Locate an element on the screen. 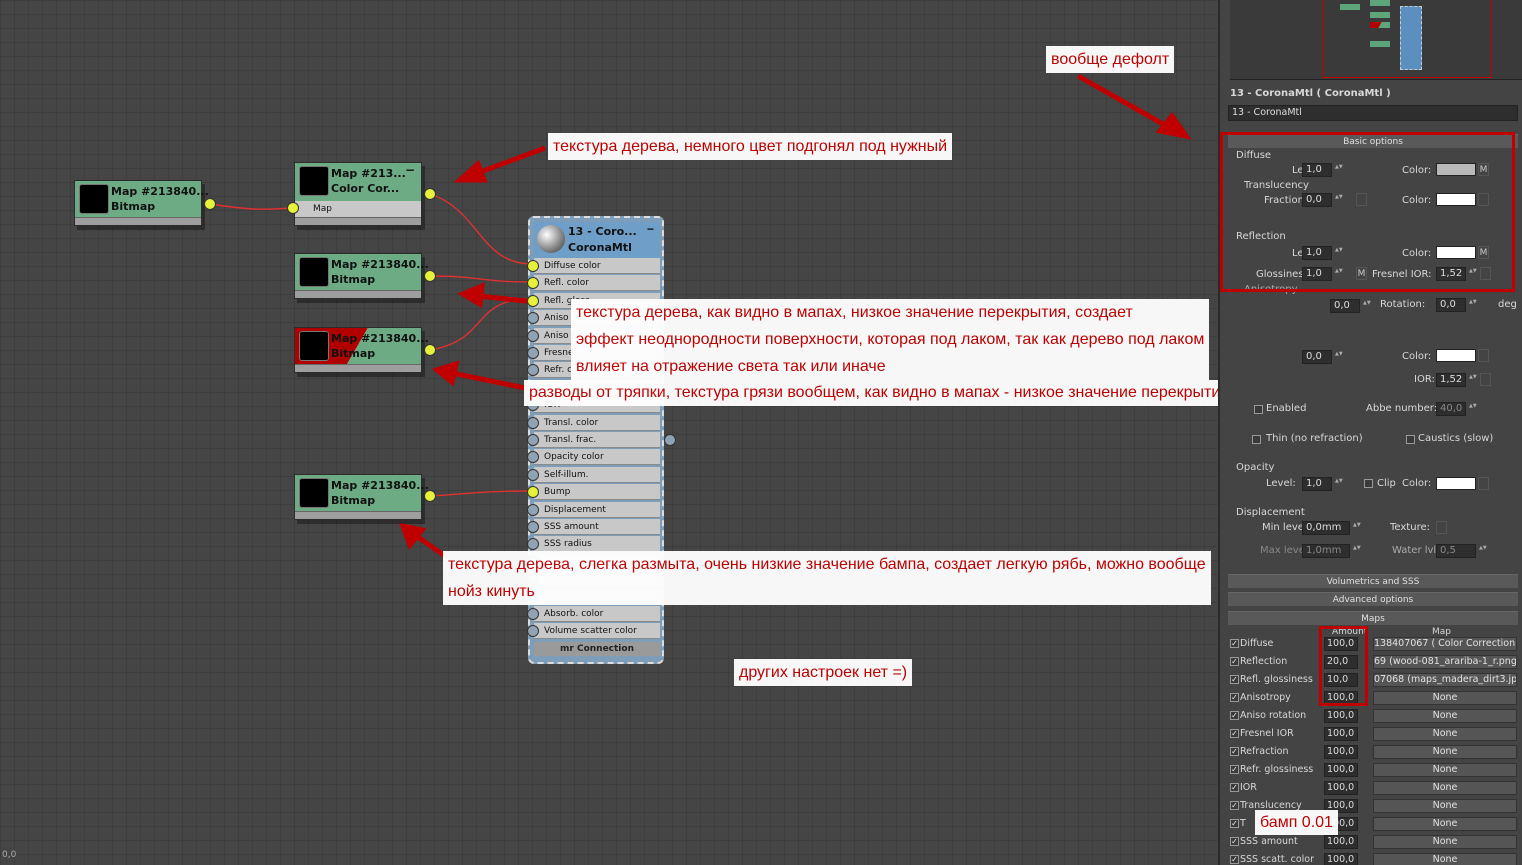 The image size is (1522, 865). abbe-number-spinner: 40,0 is located at coordinates (1456, 409).